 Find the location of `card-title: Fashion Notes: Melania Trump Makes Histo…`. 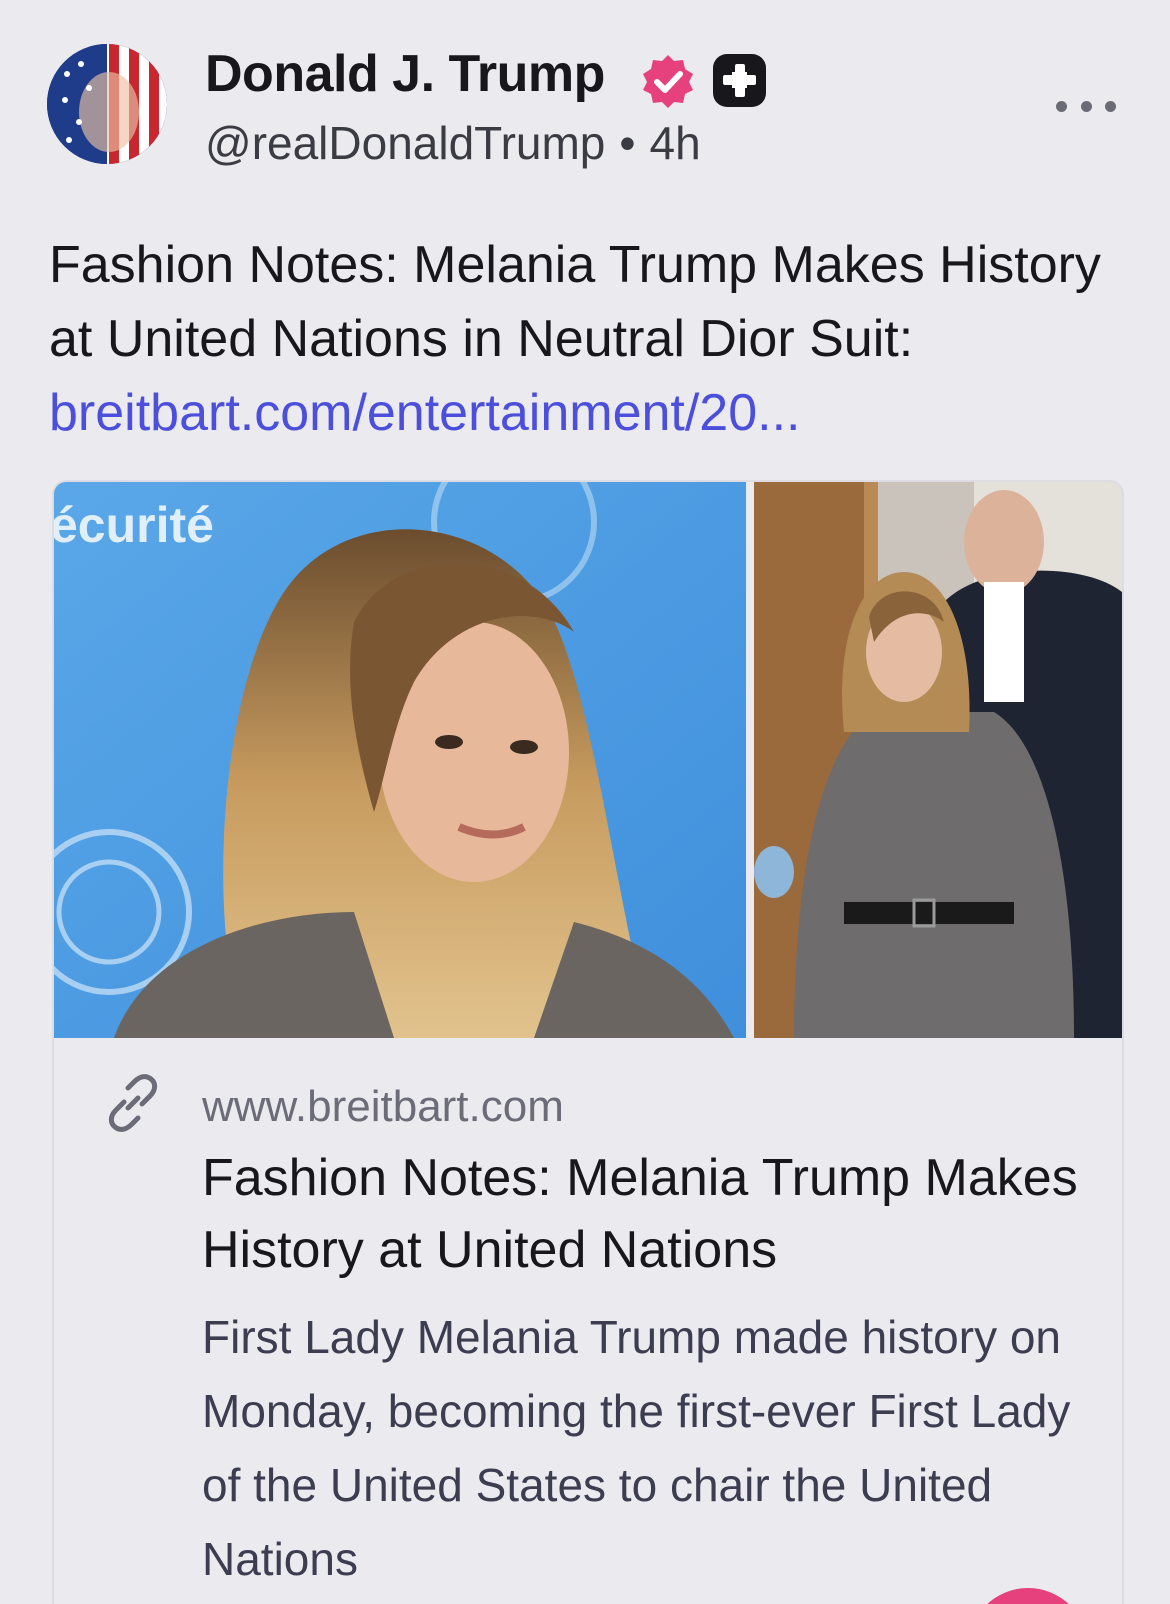

card-title: Fashion Notes: Melania Trump Makes Histo… is located at coordinates (642, 1214).